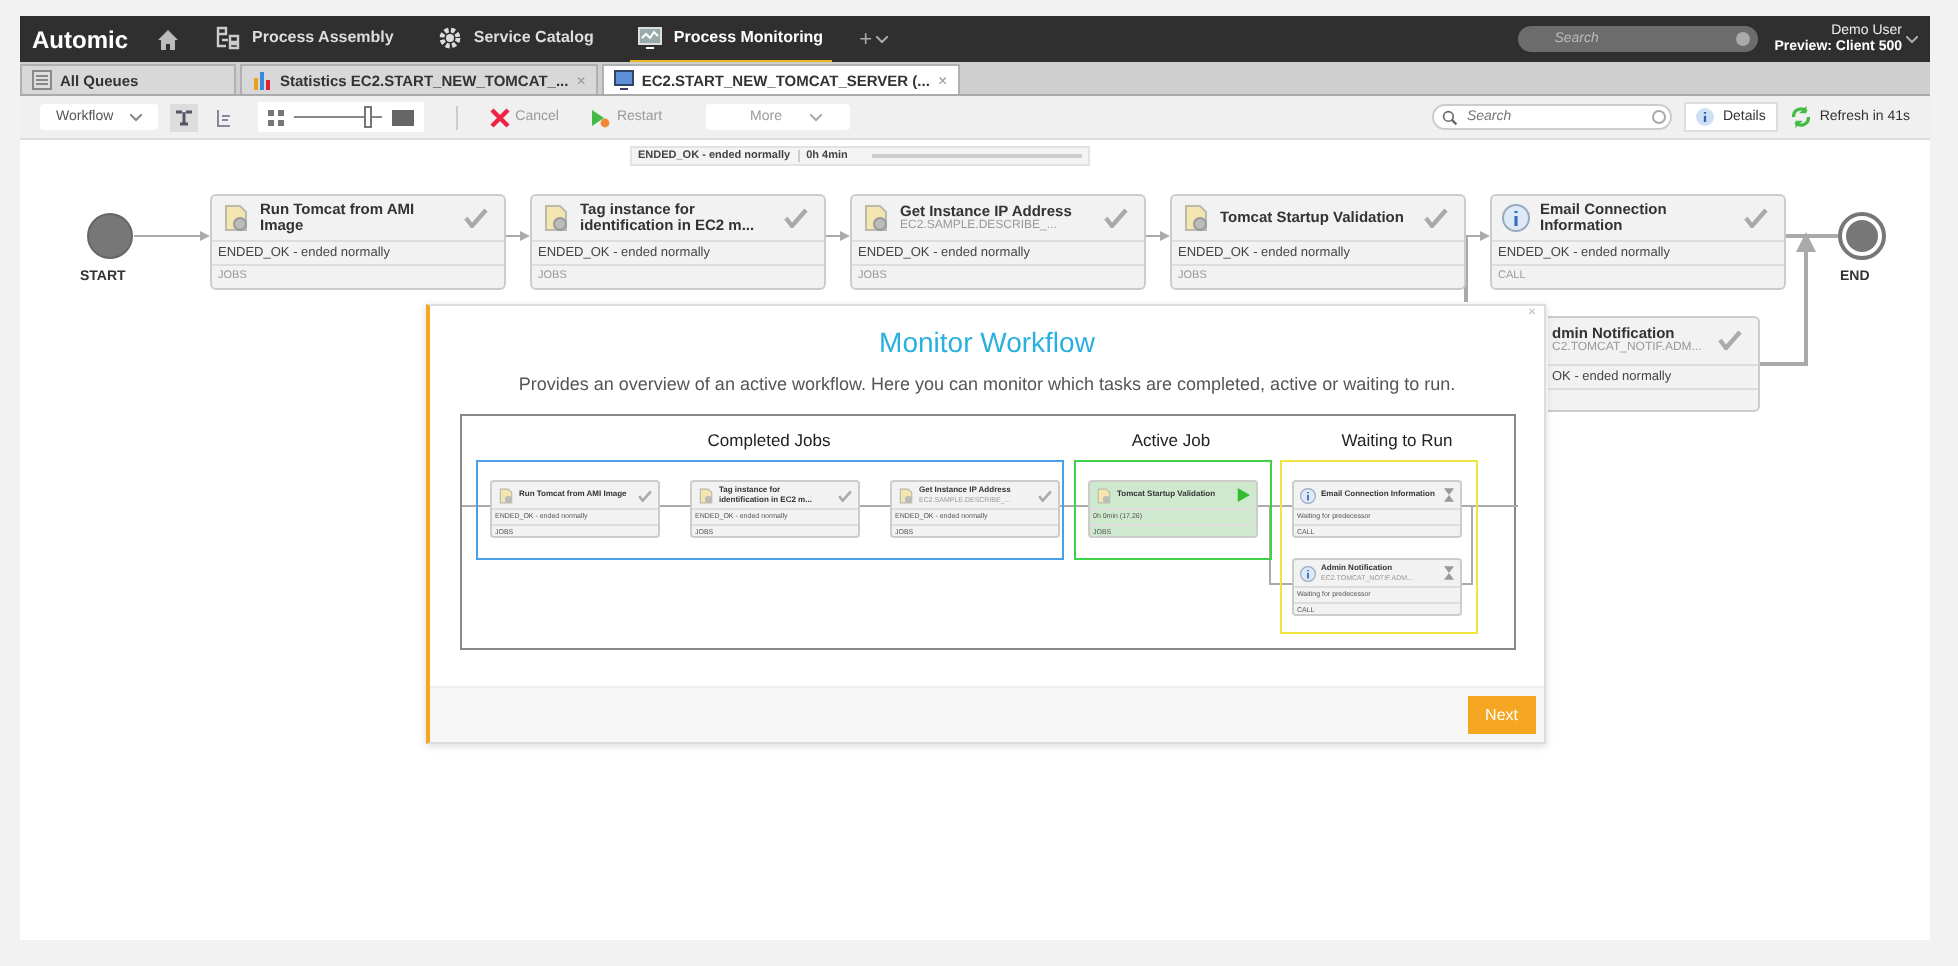 Image resolution: width=1958 pixels, height=966 pixels. I want to click on home-icon, so click(168, 39).